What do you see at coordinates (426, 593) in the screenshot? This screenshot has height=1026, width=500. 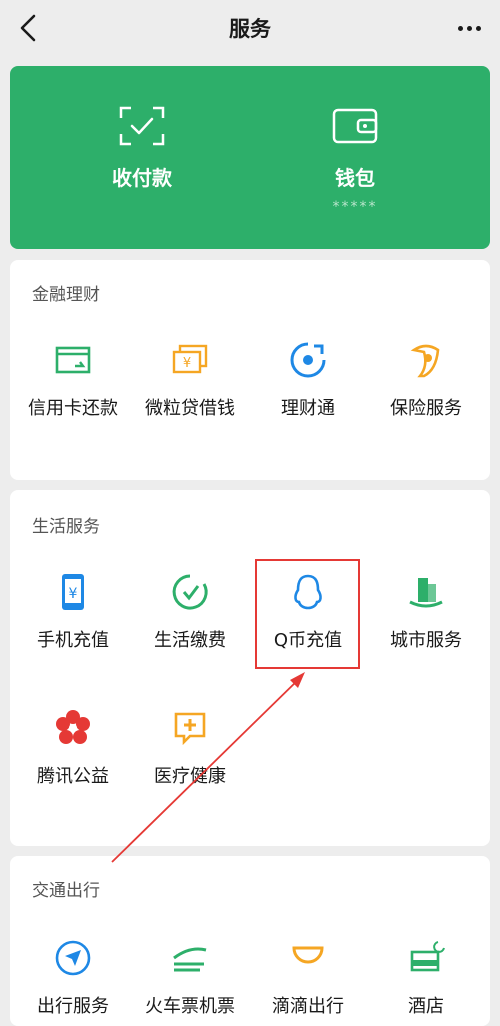 I see `city-icon` at bounding box center [426, 593].